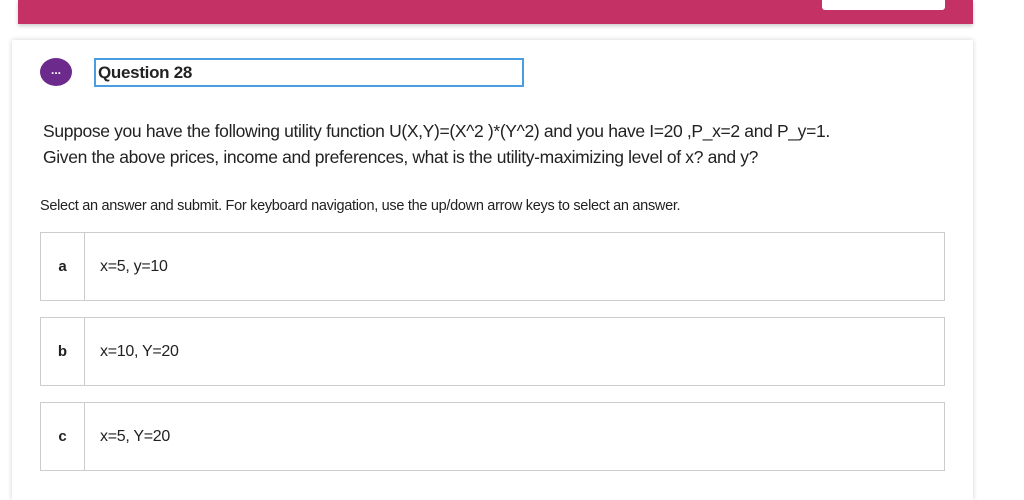  What do you see at coordinates (883, 5) in the screenshot?
I see `header-button` at bounding box center [883, 5].